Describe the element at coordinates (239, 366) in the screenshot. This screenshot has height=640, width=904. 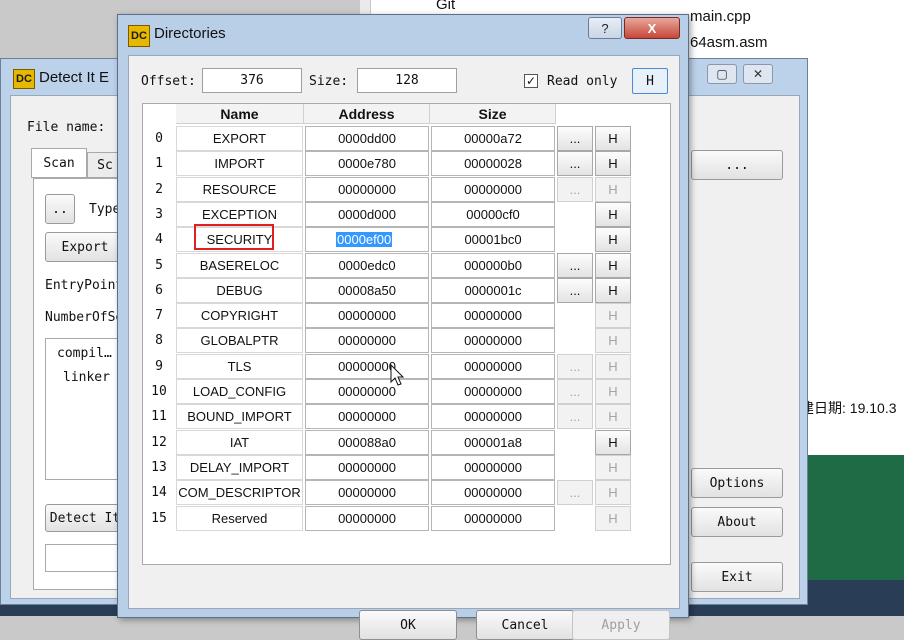
I see `row-name-cell: TLS` at that location.